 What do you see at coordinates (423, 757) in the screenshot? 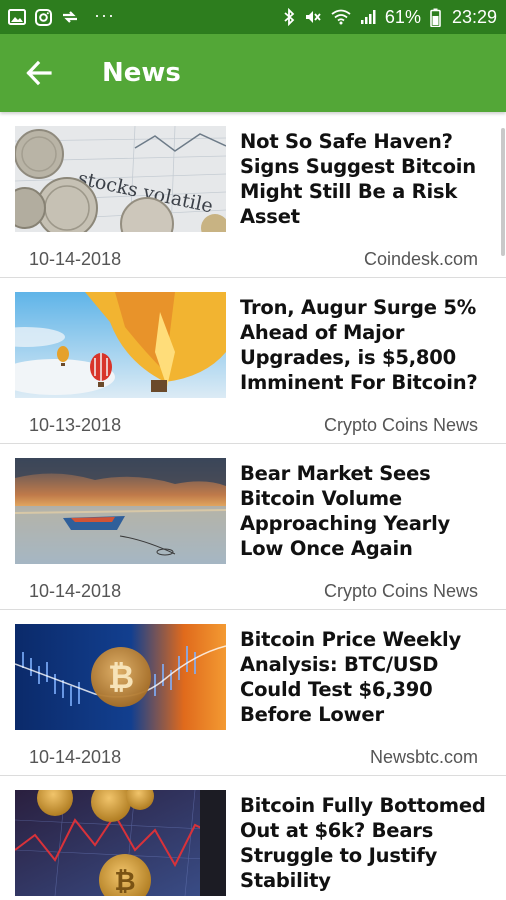
I see `news-source: Newsbtc.com` at bounding box center [423, 757].